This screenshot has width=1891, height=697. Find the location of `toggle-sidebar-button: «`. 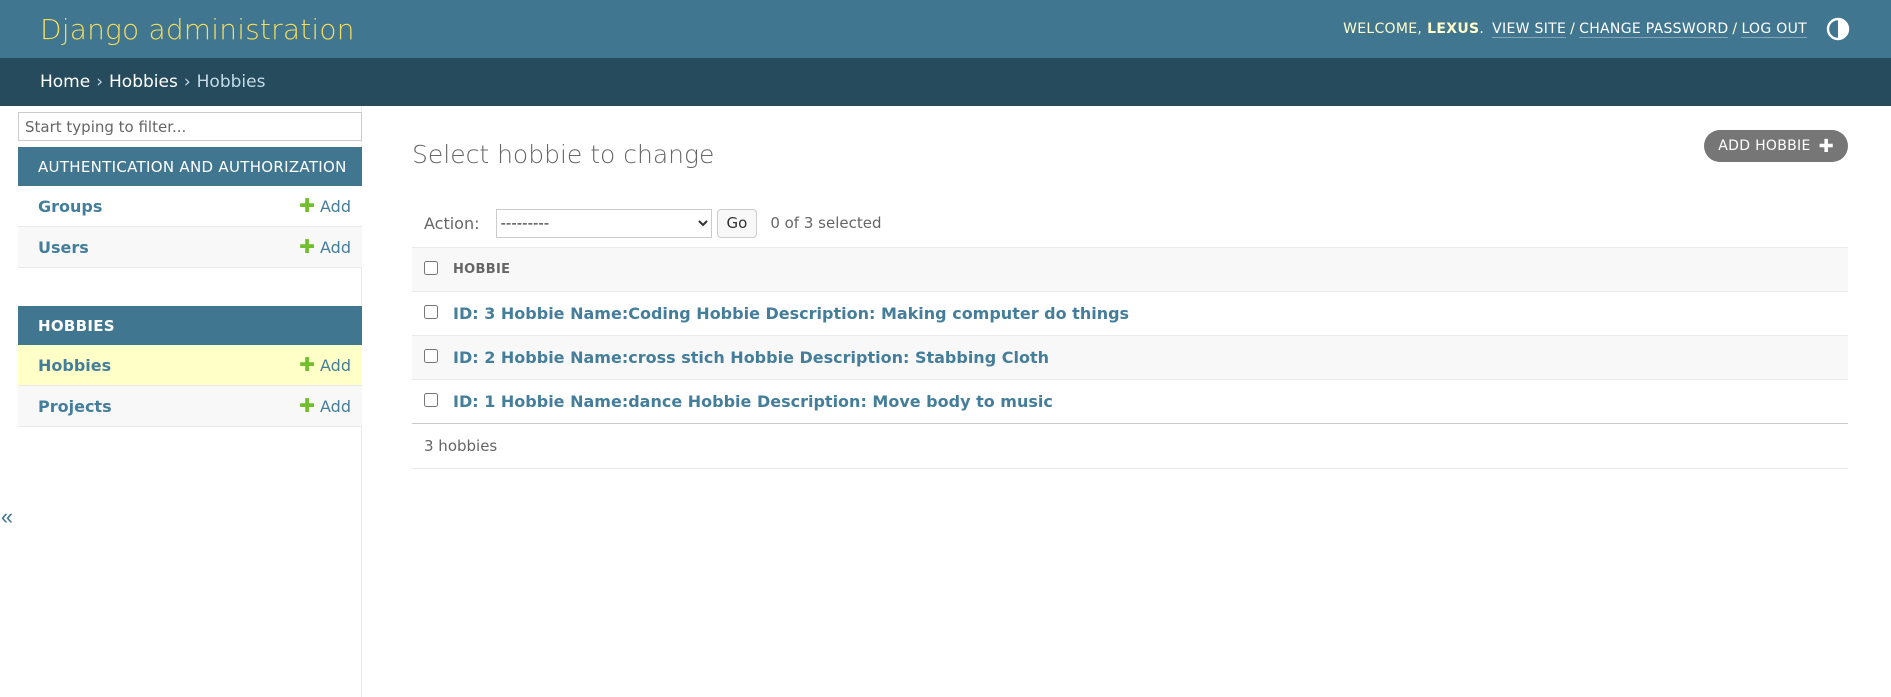

toggle-sidebar-button: « is located at coordinates (7, 517).